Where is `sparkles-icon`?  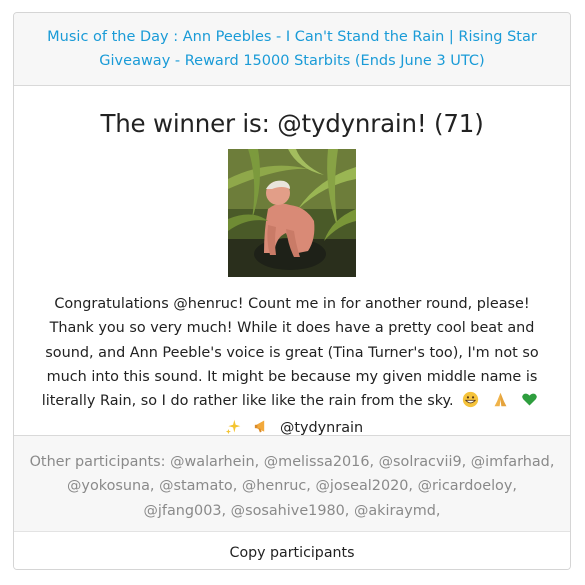
sparkles-icon is located at coordinates (233, 430).